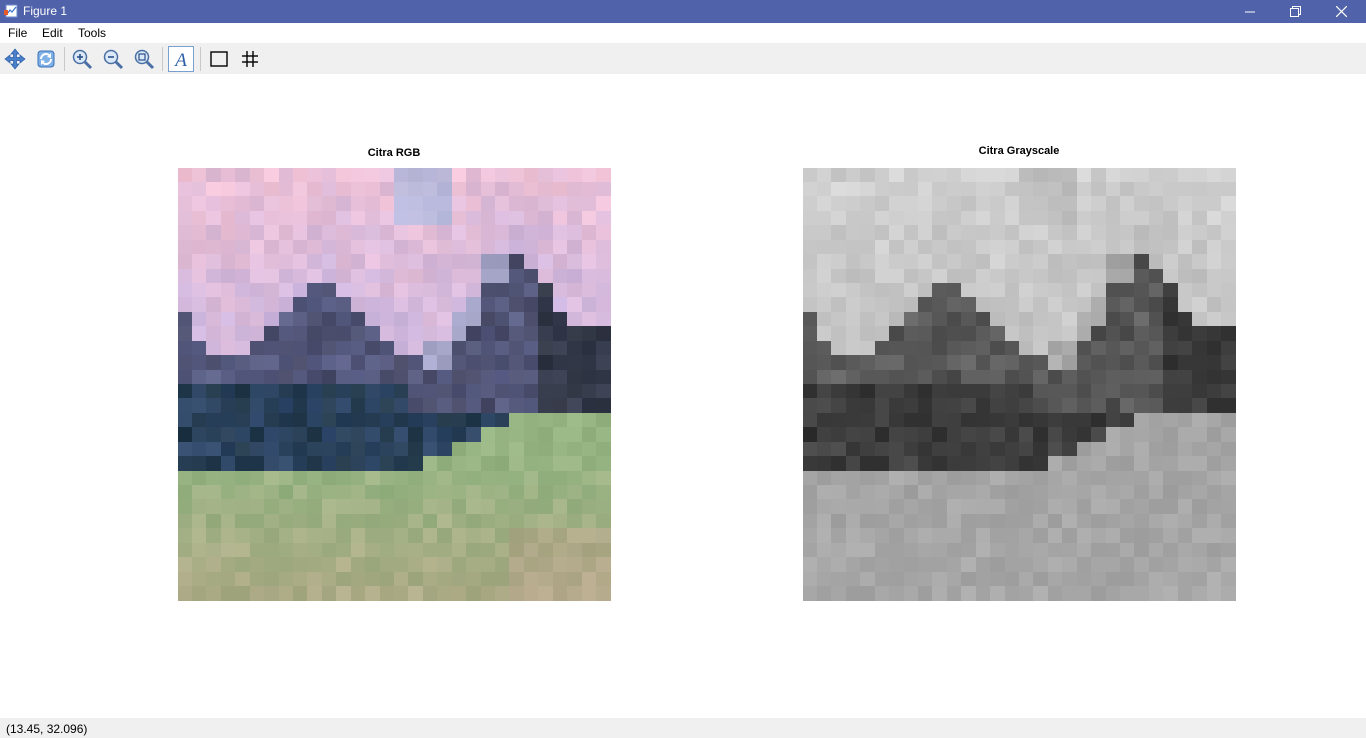  I want to click on rotate-button, so click(46, 59).